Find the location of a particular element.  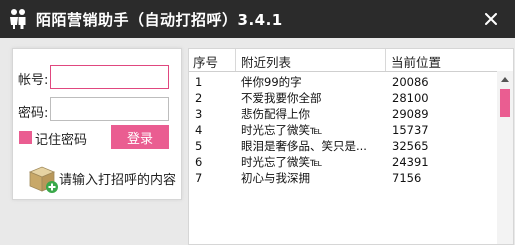

table-row: 5 眼泪是奢侈品、笑只是... 32565 is located at coordinates (342, 146).